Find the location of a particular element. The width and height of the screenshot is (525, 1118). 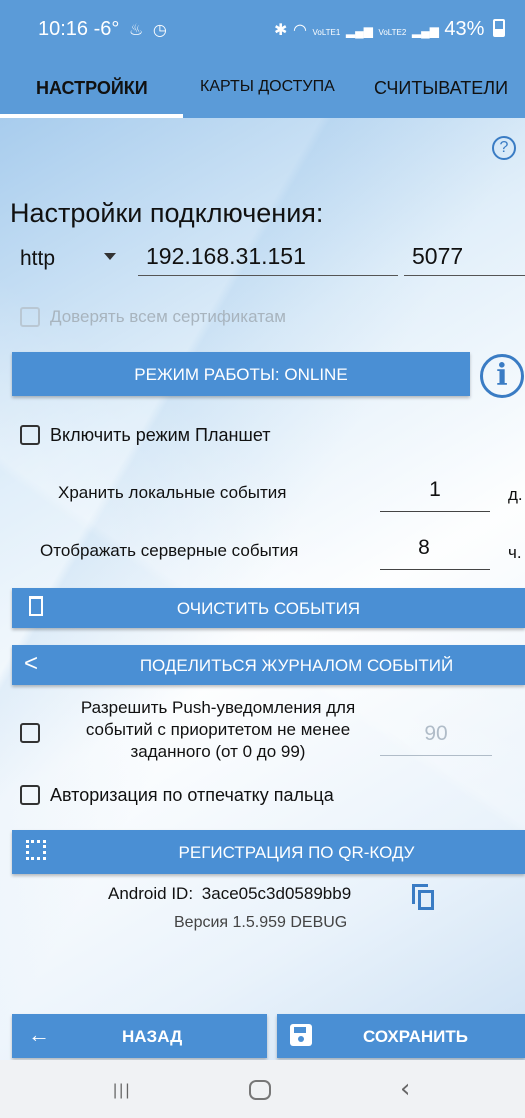

local-events-value: 1 is located at coordinates (435, 490).